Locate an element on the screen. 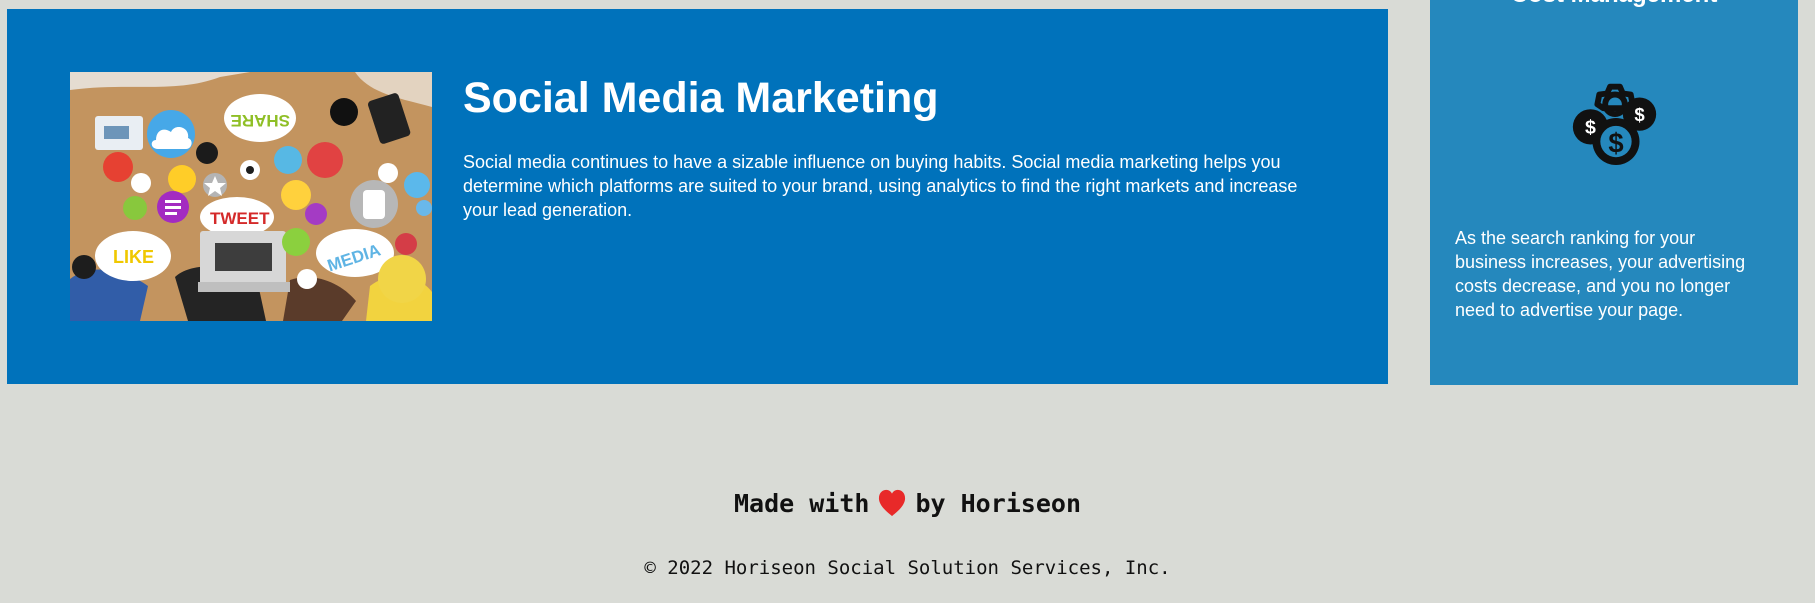  image-laptop is located at coordinates (244, 261).